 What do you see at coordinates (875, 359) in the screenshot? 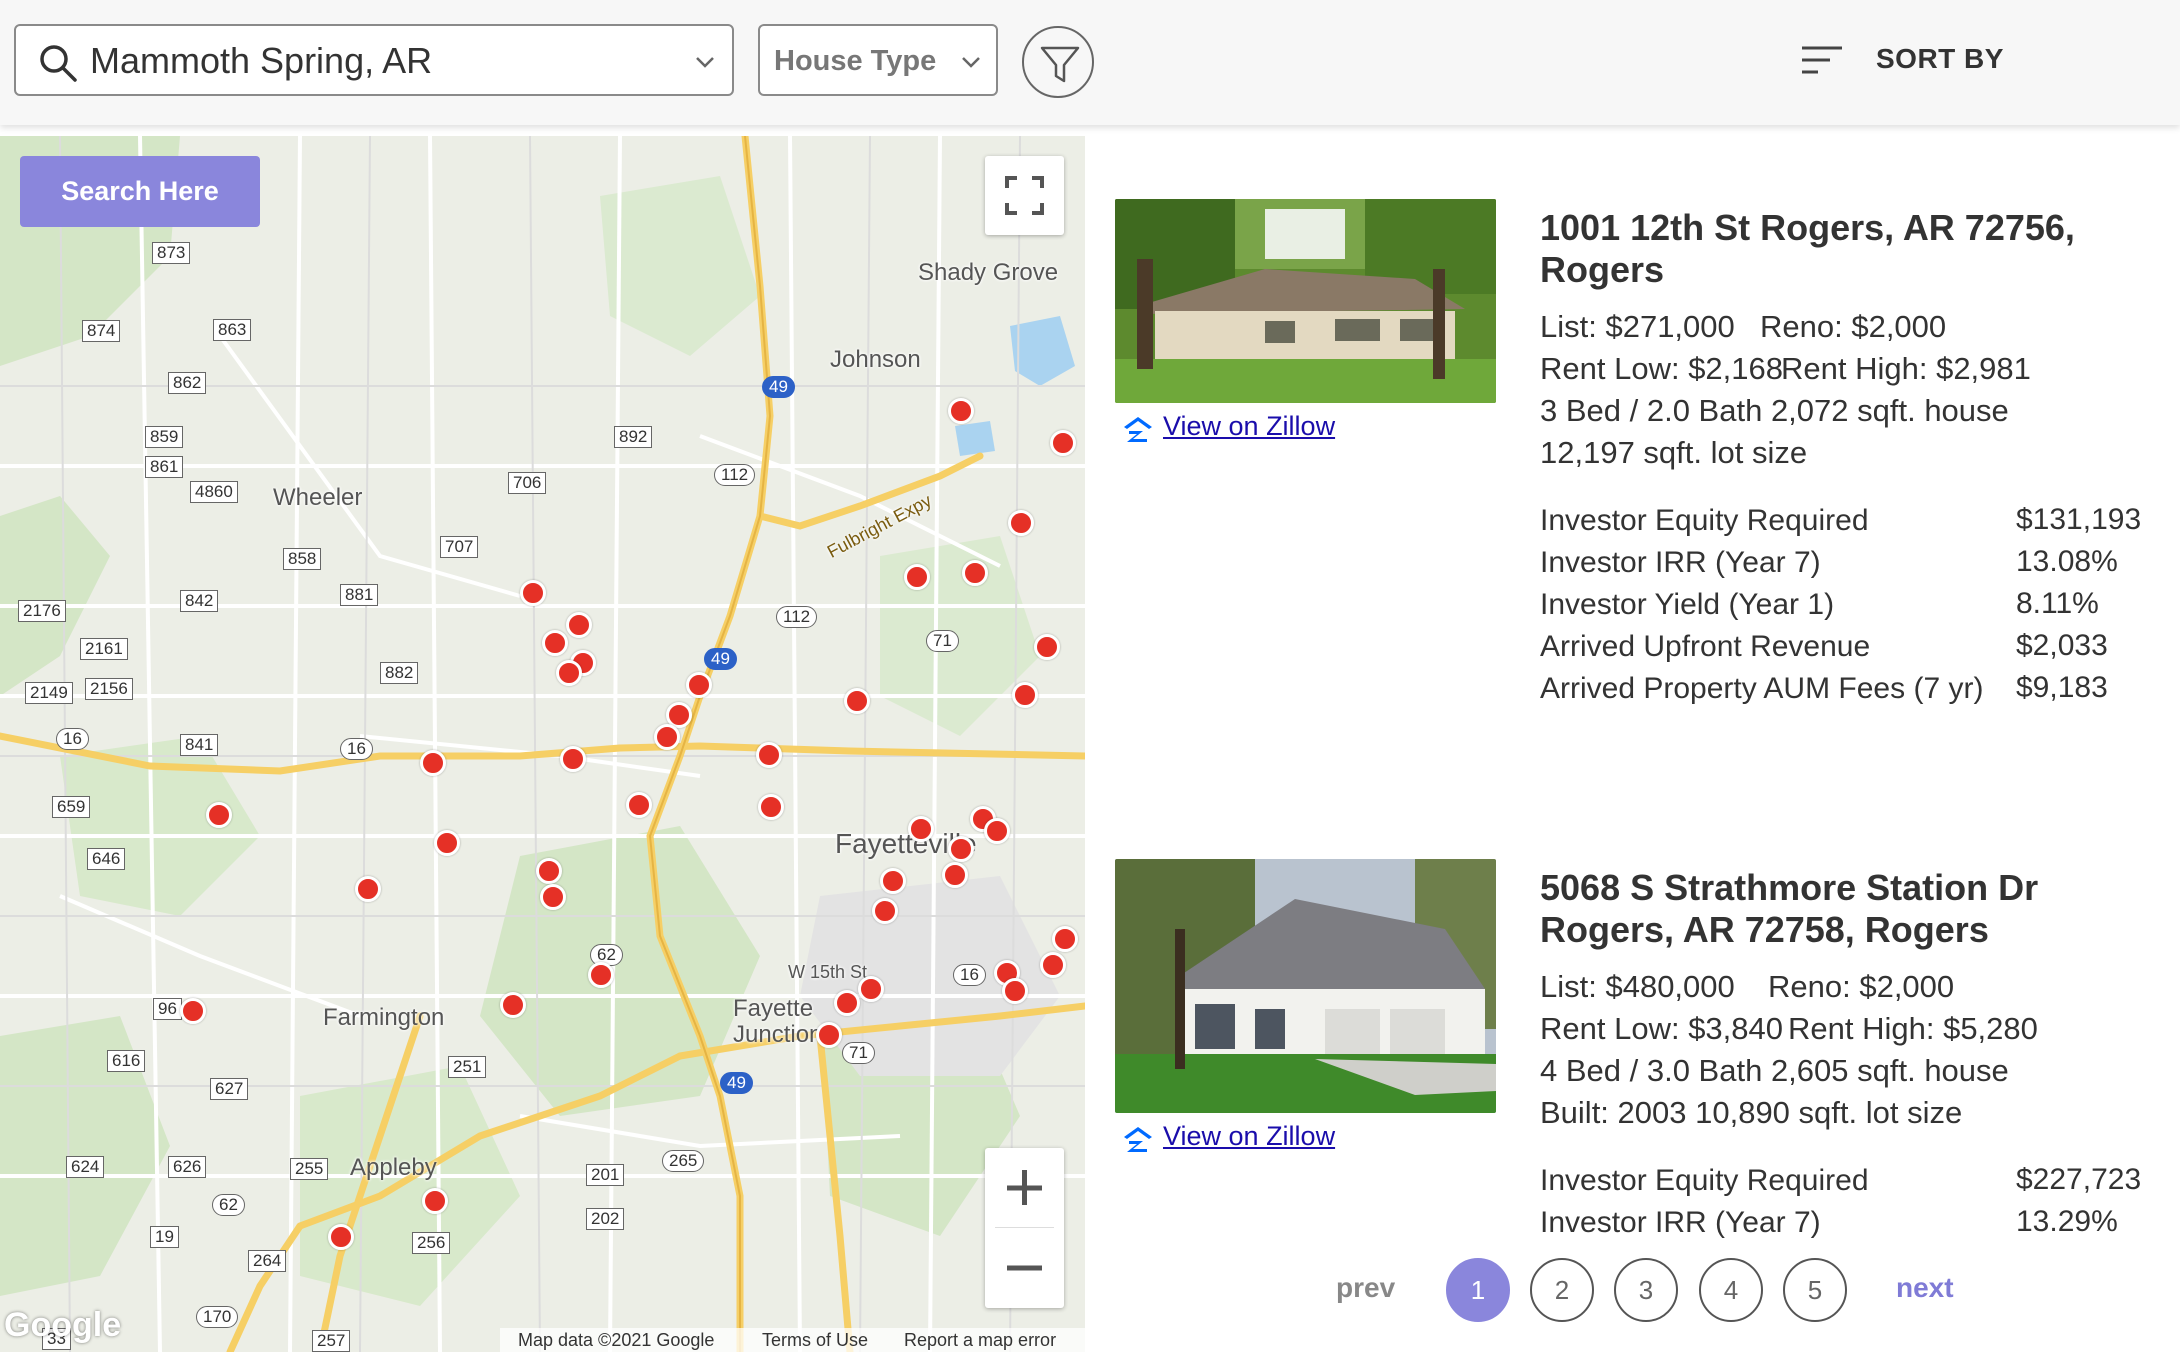
I see `place-label: Johnson` at bounding box center [875, 359].